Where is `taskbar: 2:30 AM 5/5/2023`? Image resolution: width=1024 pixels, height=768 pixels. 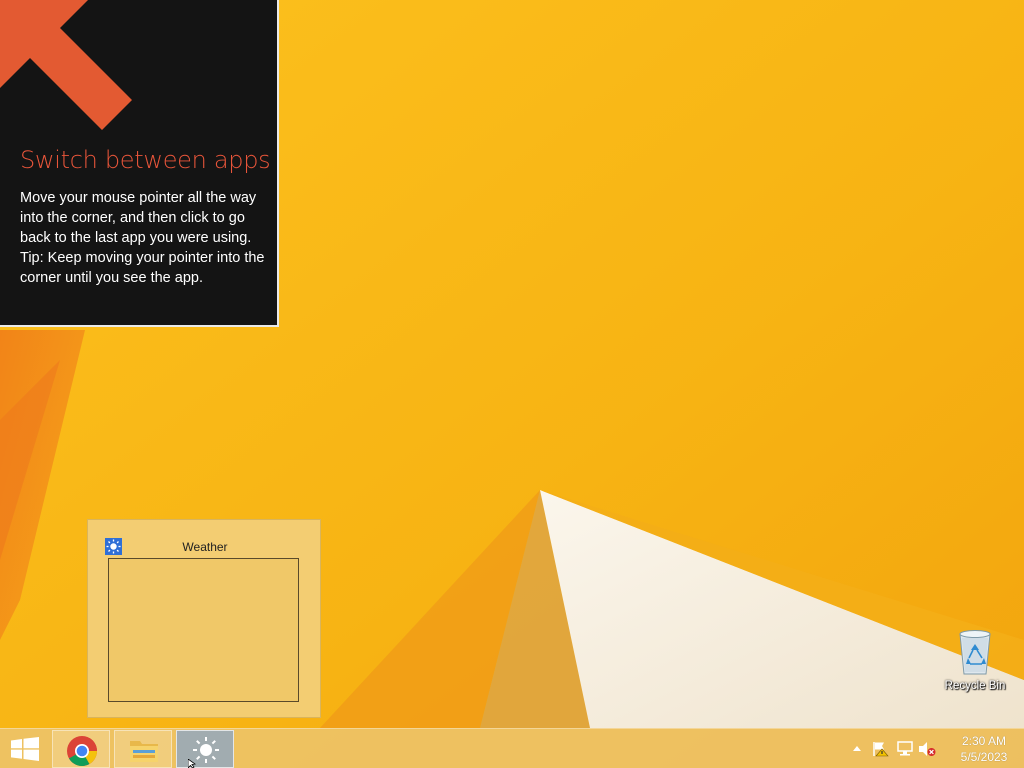
taskbar: 2:30 AM 5/5/2023 is located at coordinates (512, 748).